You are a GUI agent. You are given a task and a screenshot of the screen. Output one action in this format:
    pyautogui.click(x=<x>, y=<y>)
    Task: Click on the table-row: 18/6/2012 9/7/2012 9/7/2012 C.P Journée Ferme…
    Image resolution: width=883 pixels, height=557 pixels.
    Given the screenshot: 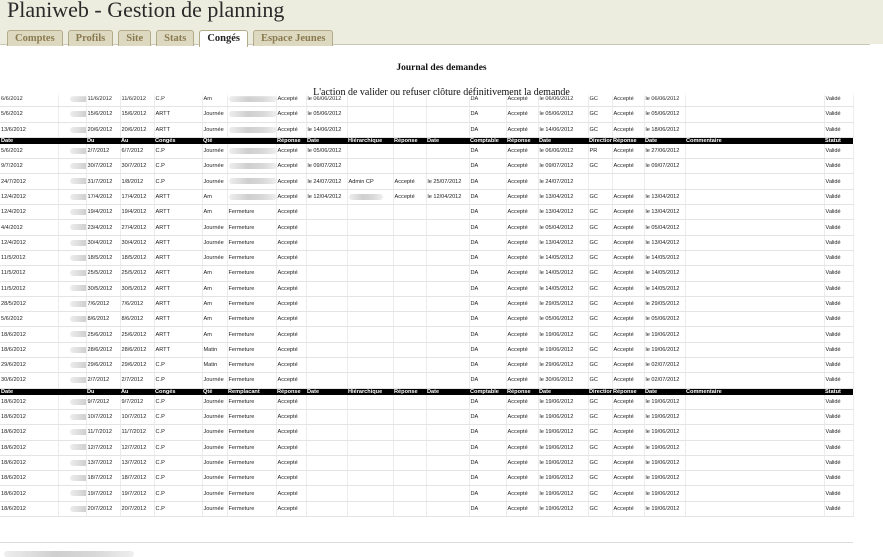 What is the action you would take?
    pyautogui.click(x=427, y=402)
    